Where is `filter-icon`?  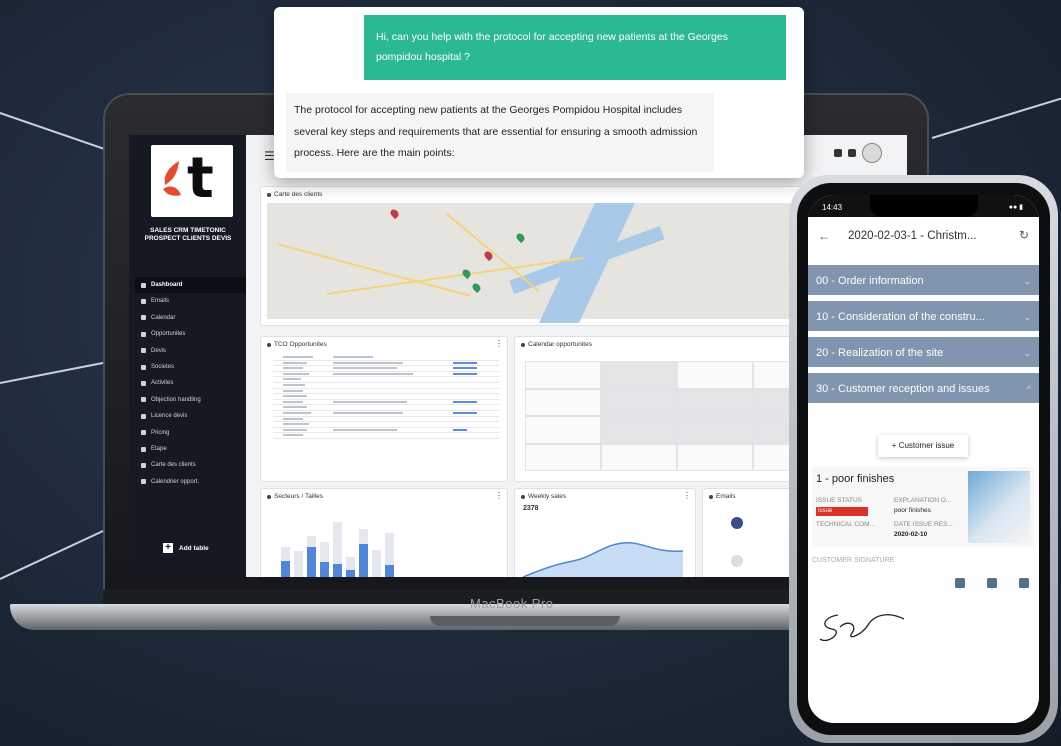 filter-icon is located at coordinates (143, 334).